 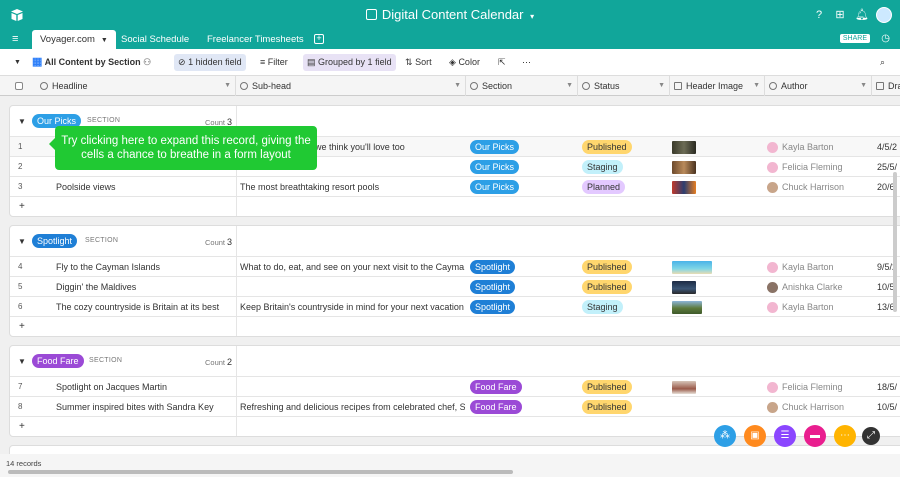 I want to click on column-header-subhead: Sub-head ▼, so click(x=351, y=86).